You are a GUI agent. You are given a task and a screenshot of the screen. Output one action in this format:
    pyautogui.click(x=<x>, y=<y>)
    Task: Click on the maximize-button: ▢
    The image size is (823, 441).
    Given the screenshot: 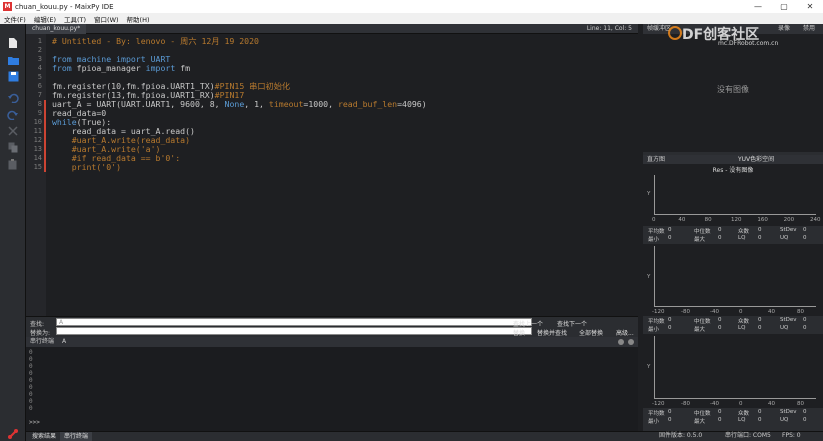 What is the action you would take?
    pyautogui.click(x=784, y=6)
    